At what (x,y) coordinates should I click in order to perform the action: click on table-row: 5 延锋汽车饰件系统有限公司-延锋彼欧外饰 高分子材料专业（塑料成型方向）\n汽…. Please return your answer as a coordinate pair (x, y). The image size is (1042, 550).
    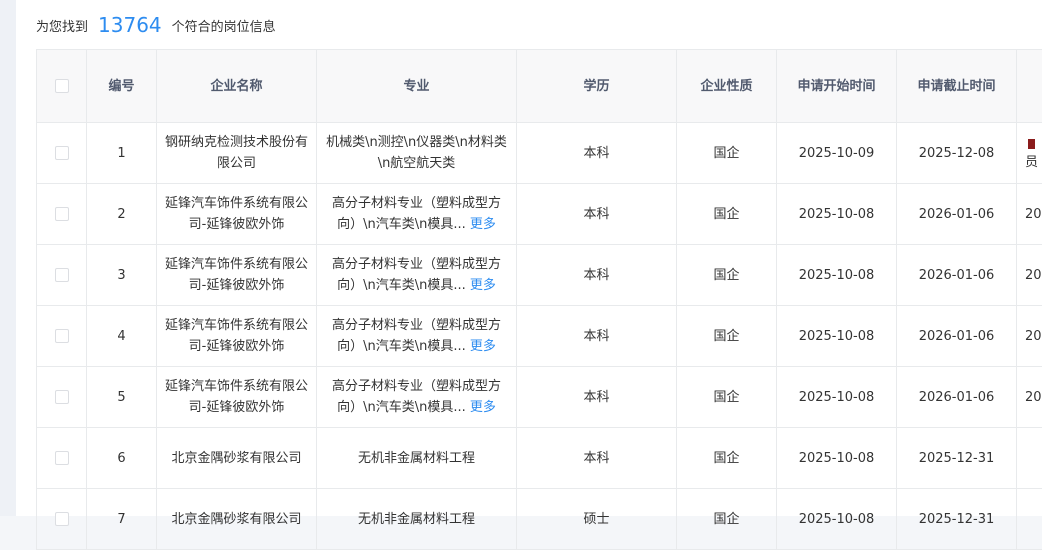
    Looking at the image, I should click on (539, 397).